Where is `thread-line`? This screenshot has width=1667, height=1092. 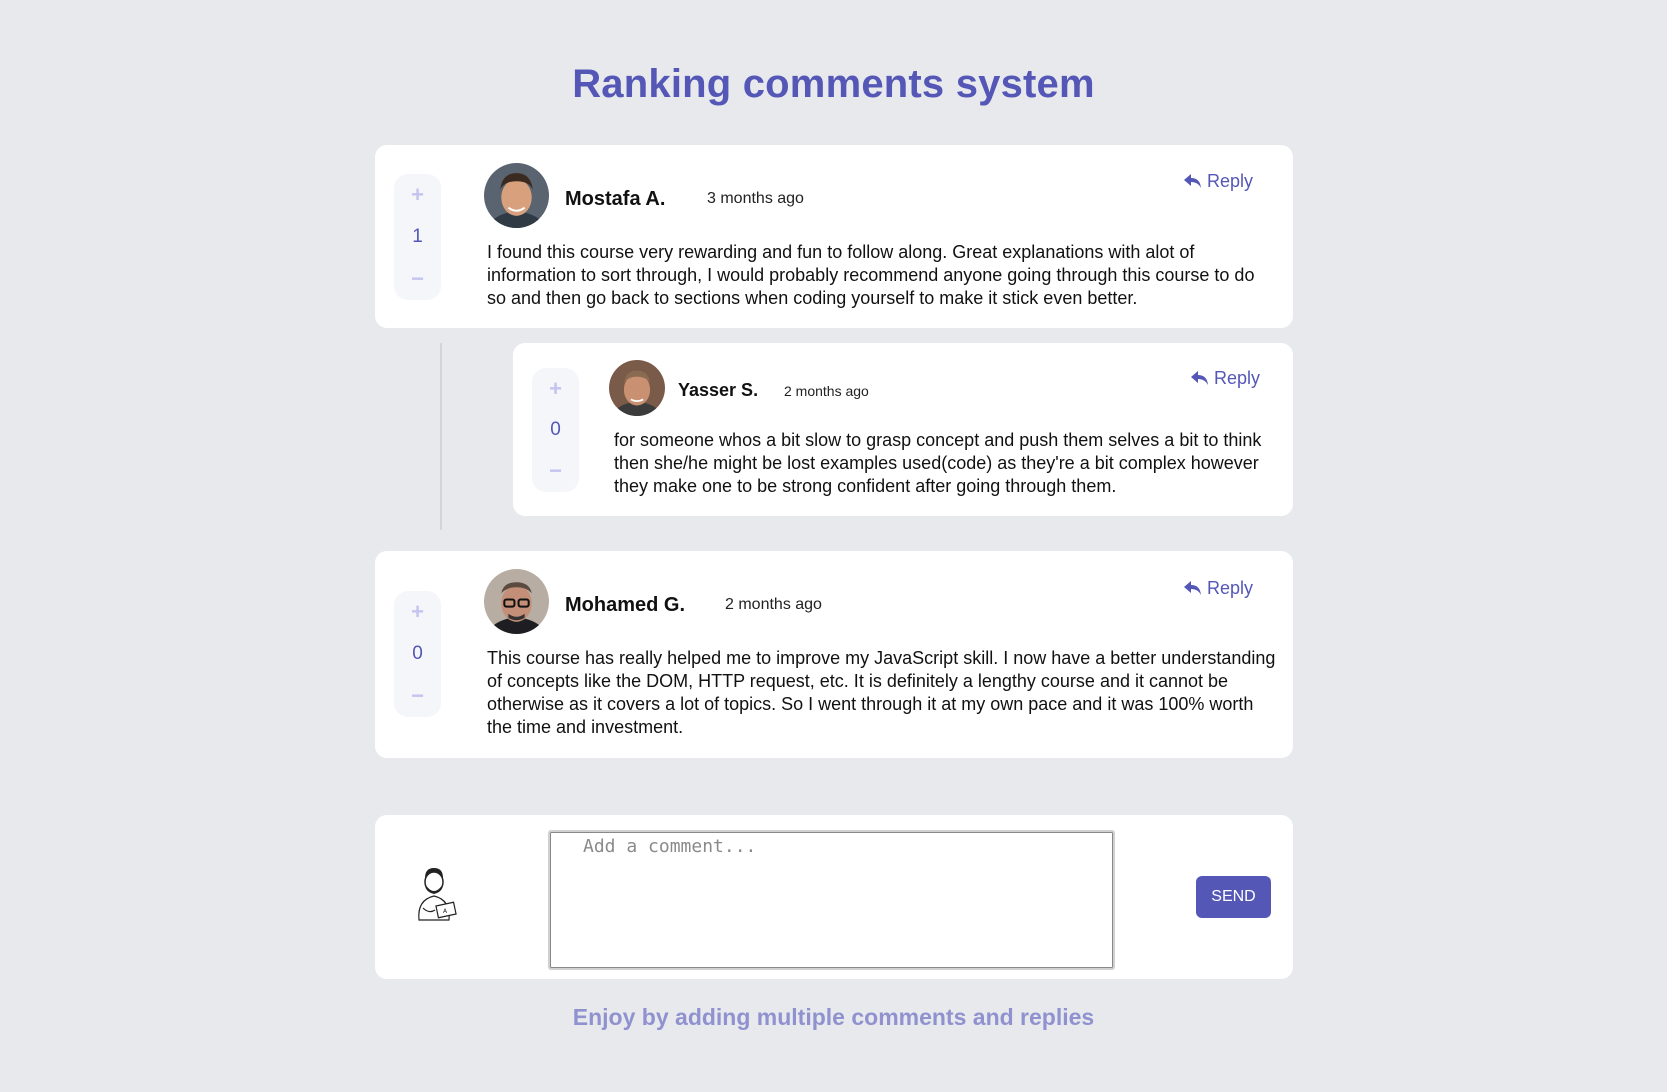 thread-line is located at coordinates (441, 436).